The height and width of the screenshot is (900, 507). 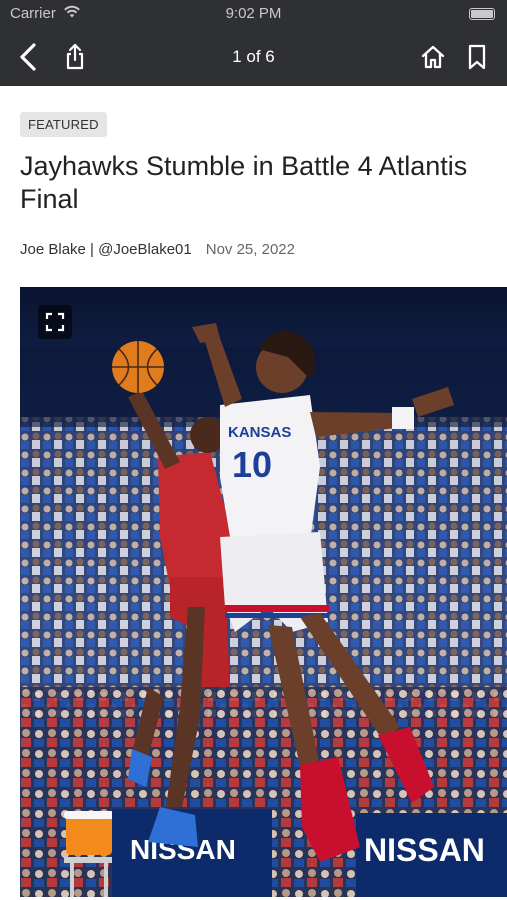 I want to click on status-time: 9:02 PM, so click(x=253, y=13).